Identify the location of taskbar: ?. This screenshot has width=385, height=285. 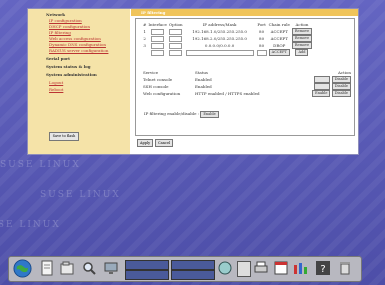
(185, 269).